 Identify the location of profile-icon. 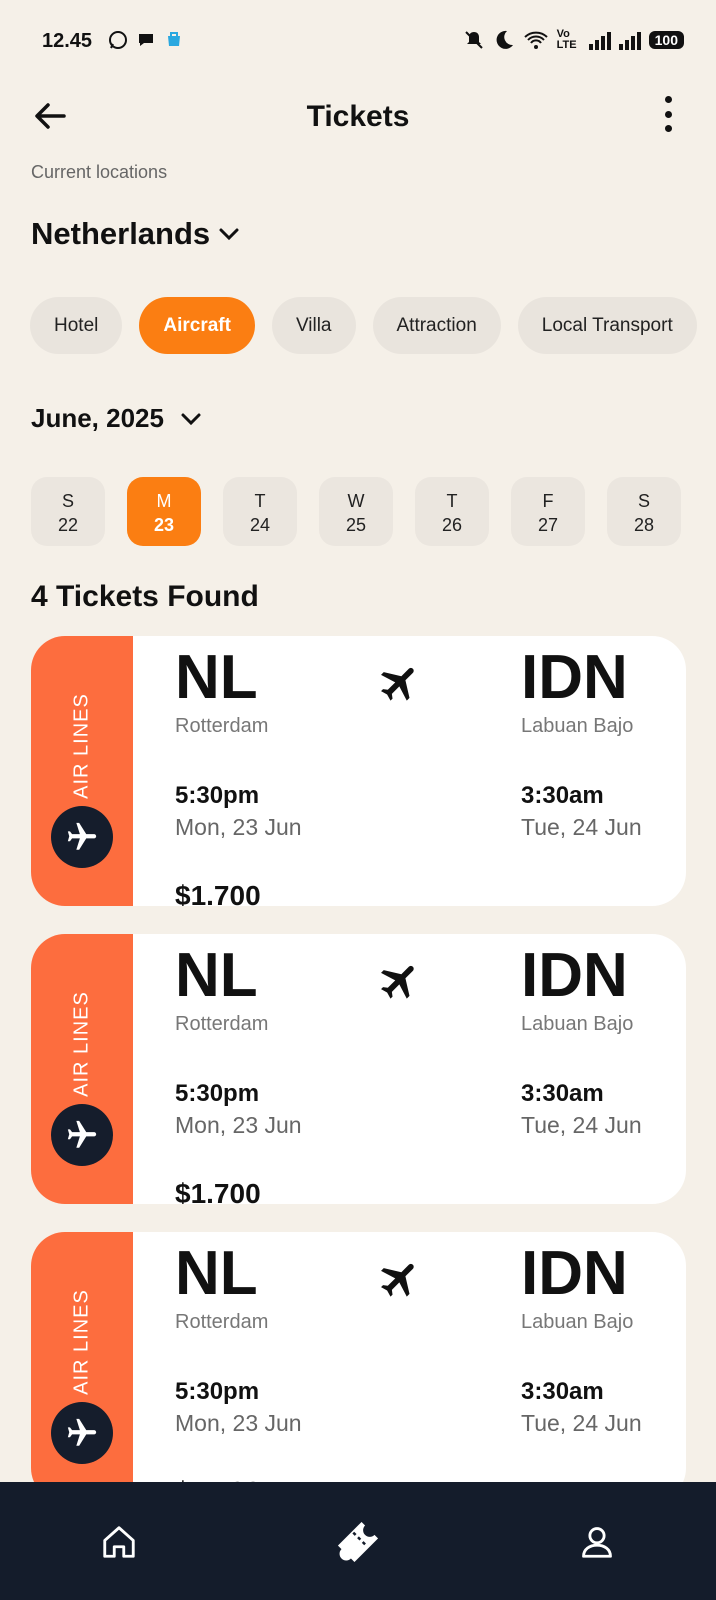
(597, 1542).